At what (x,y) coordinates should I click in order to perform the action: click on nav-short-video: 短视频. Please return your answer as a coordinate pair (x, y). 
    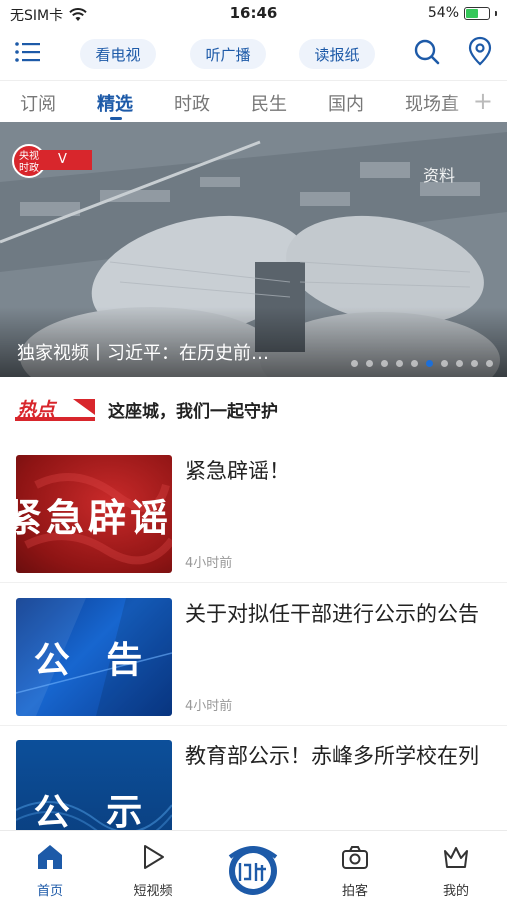
    Looking at the image, I should click on (153, 865).